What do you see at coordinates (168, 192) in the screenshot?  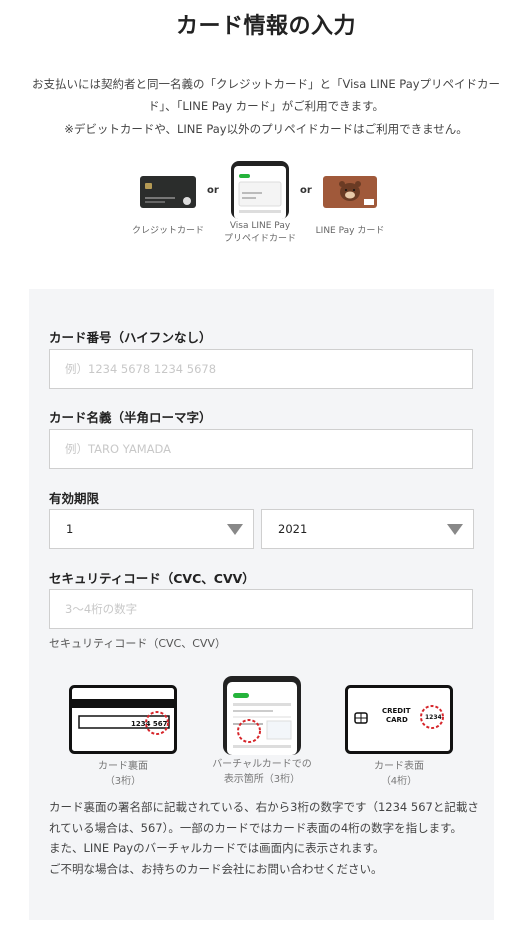 I see `credit-card-icon` at bounding box center [168, 192].